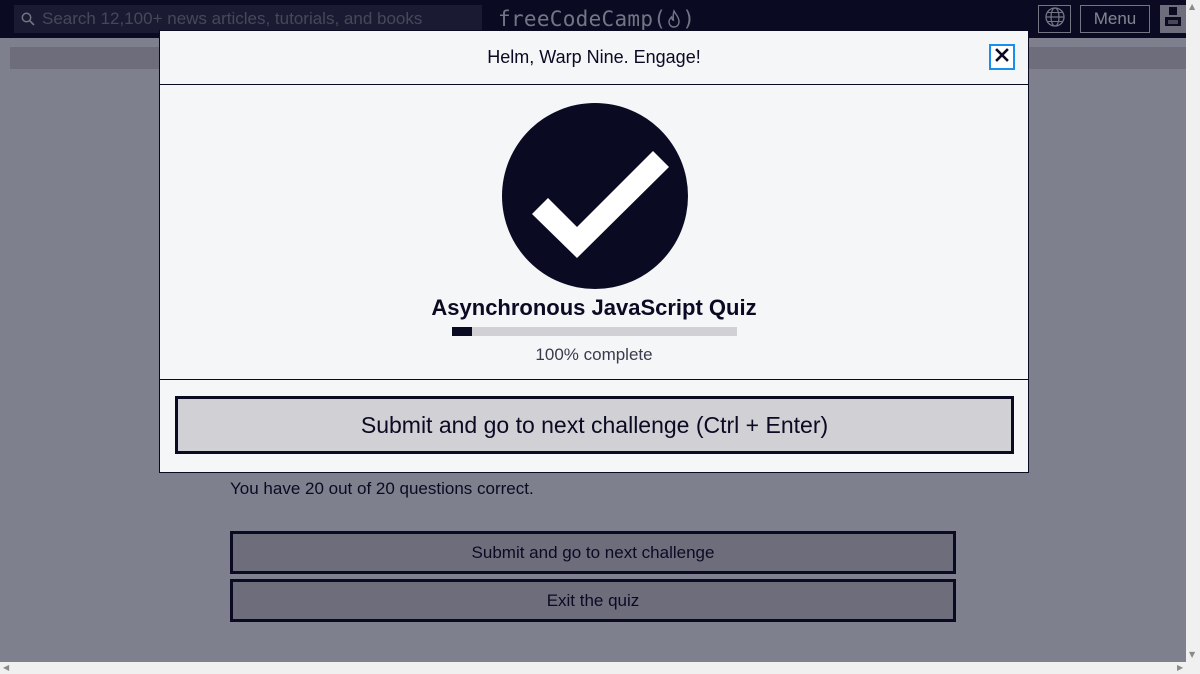 The height and width of the screenshot is (674, 1200). I want to click on modal-divider, so click(594, 379).